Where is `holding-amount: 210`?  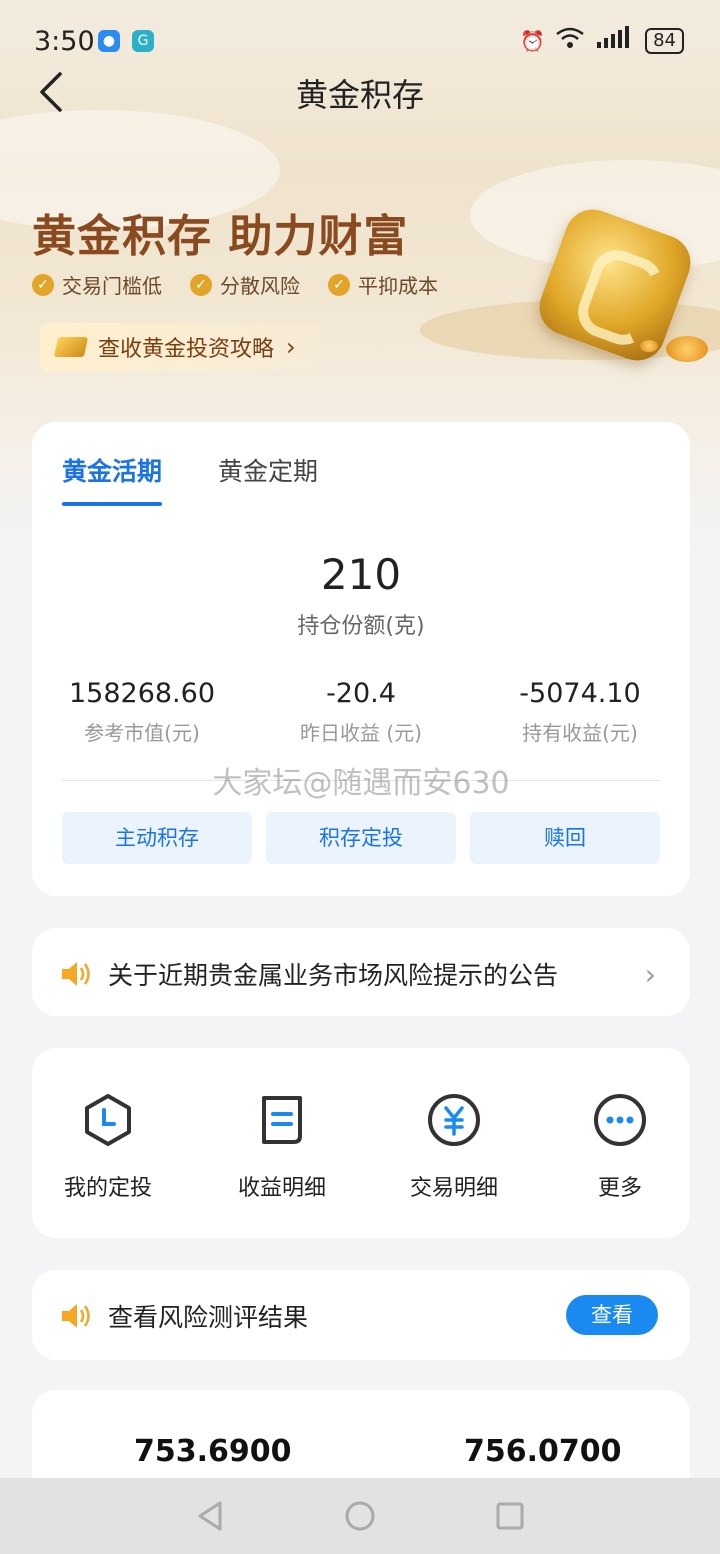 holding-amount: 210 is located at coordinates (361, 574).